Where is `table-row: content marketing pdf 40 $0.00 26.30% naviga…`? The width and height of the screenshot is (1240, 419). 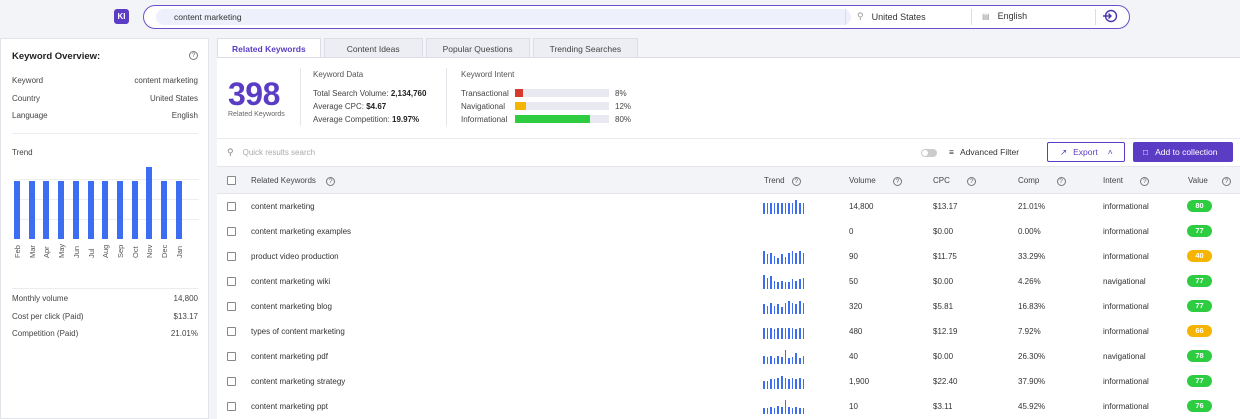
table-row: content marketing pdf 40 $0.00 26.30% naviga… is located at coordinates (728, 357).